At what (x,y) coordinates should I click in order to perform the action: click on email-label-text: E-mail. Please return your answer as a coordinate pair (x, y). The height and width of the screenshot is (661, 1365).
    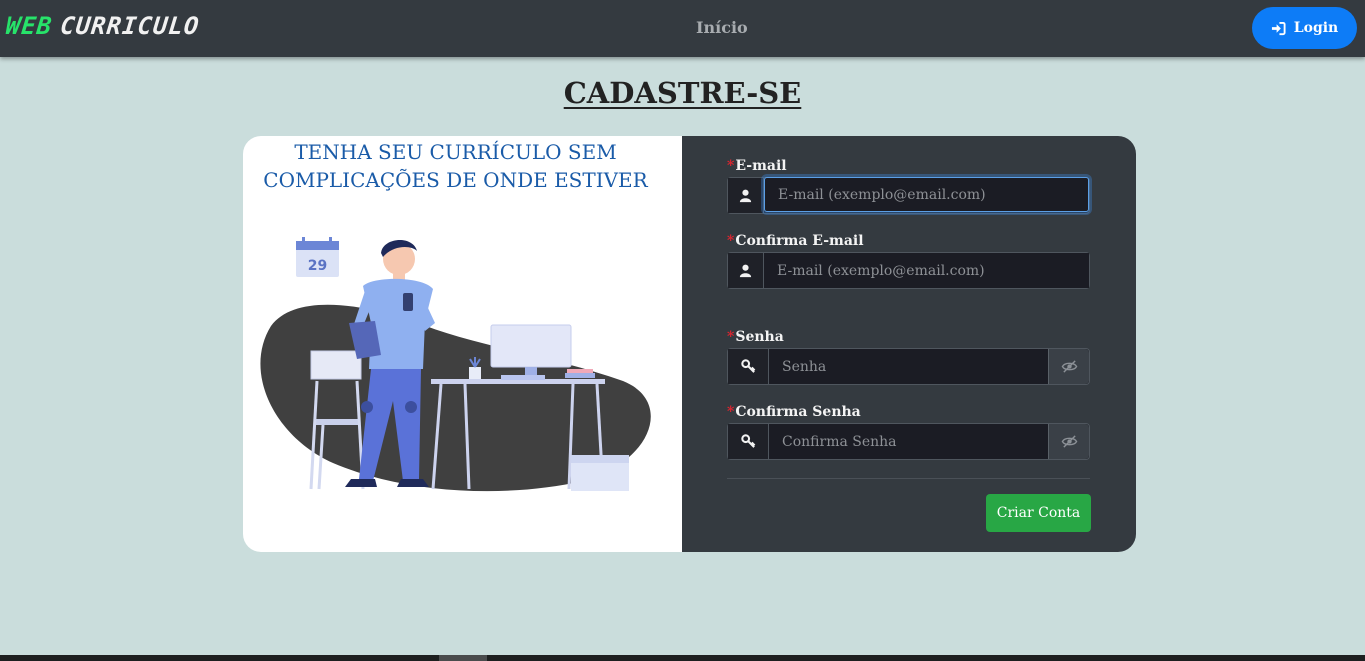
    Looking at the image, I should click on (761, 166).